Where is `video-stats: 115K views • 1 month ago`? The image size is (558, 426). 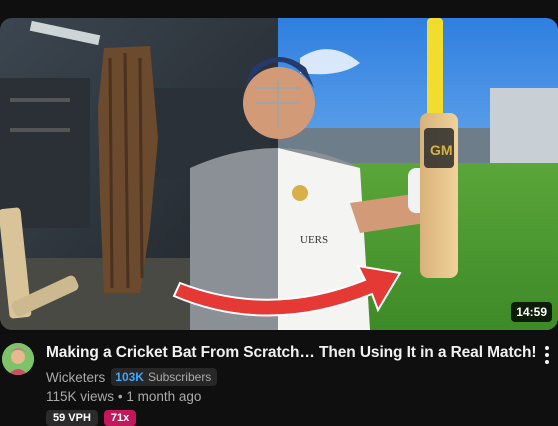
video-stats: 115K views • 1 month ago is located at coordinates (123, 396).